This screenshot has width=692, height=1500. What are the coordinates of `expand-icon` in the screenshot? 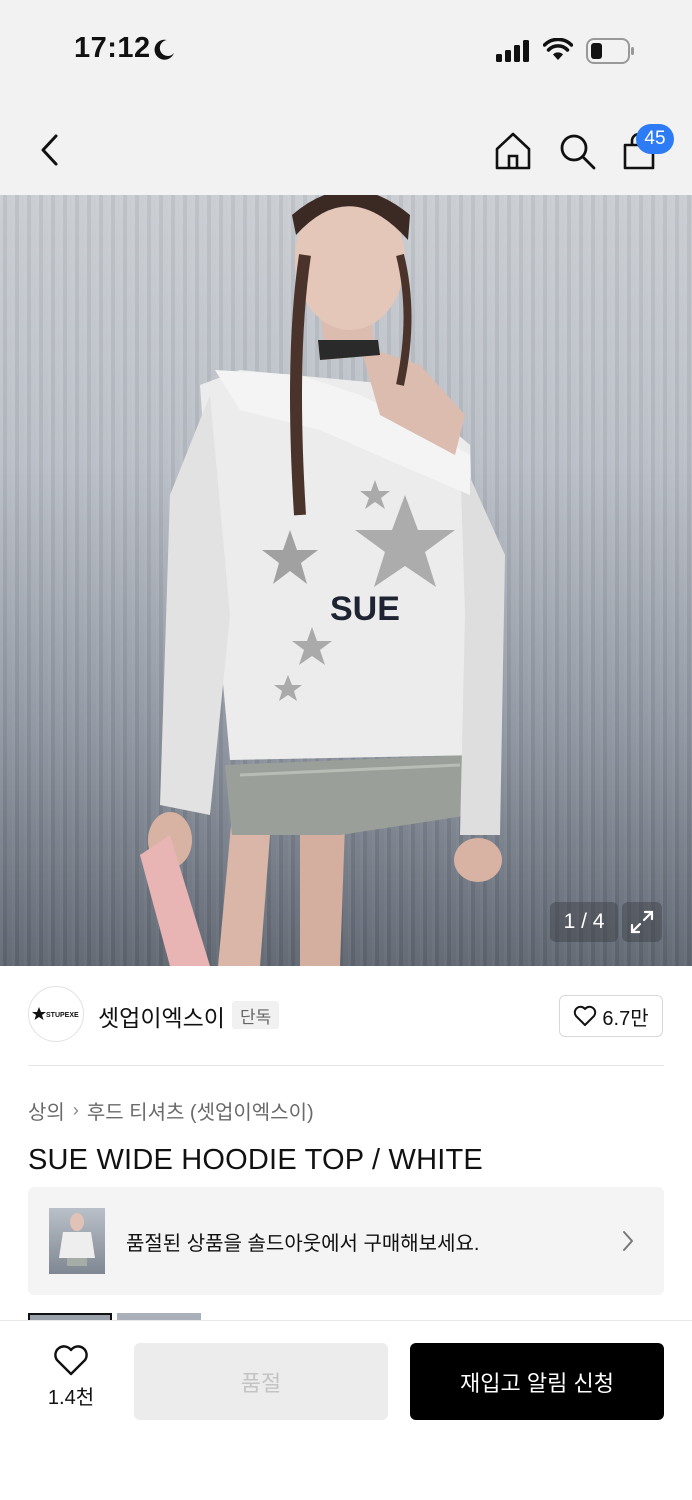 It's located at (642, 922).